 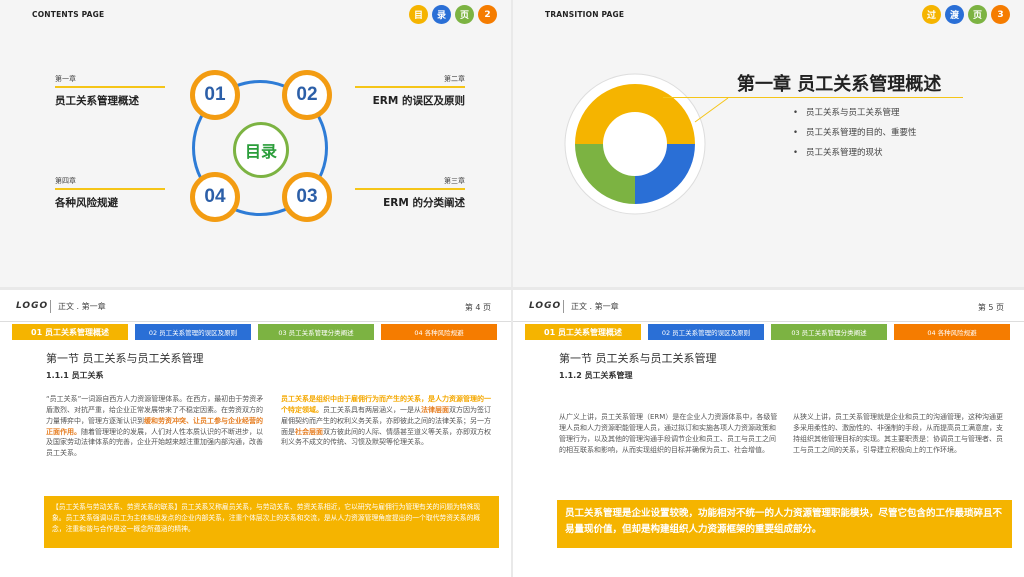 What do you see at coordinates (410, 91) in the screenshot?
I see `toc-item-2: 第二章 ERM 的误区及原则` at bounding box center [410, 91].